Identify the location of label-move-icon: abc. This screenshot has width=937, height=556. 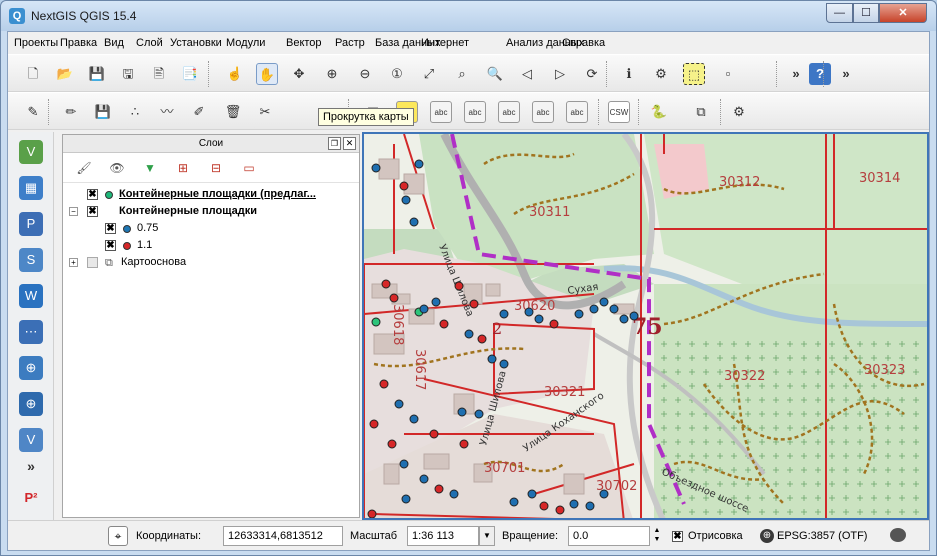
(509, 112).